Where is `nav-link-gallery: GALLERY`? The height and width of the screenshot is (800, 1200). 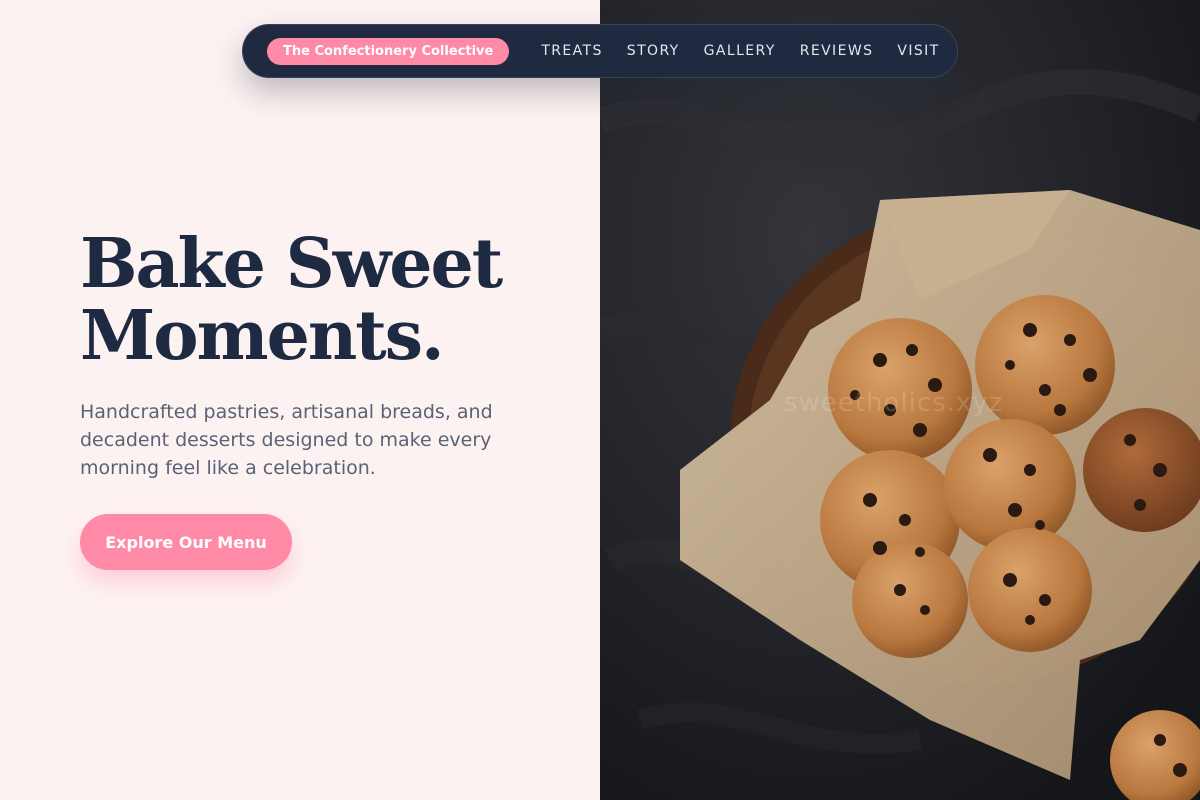 nav-link-gallery: GALLERY is located at coordinates (740, 51).